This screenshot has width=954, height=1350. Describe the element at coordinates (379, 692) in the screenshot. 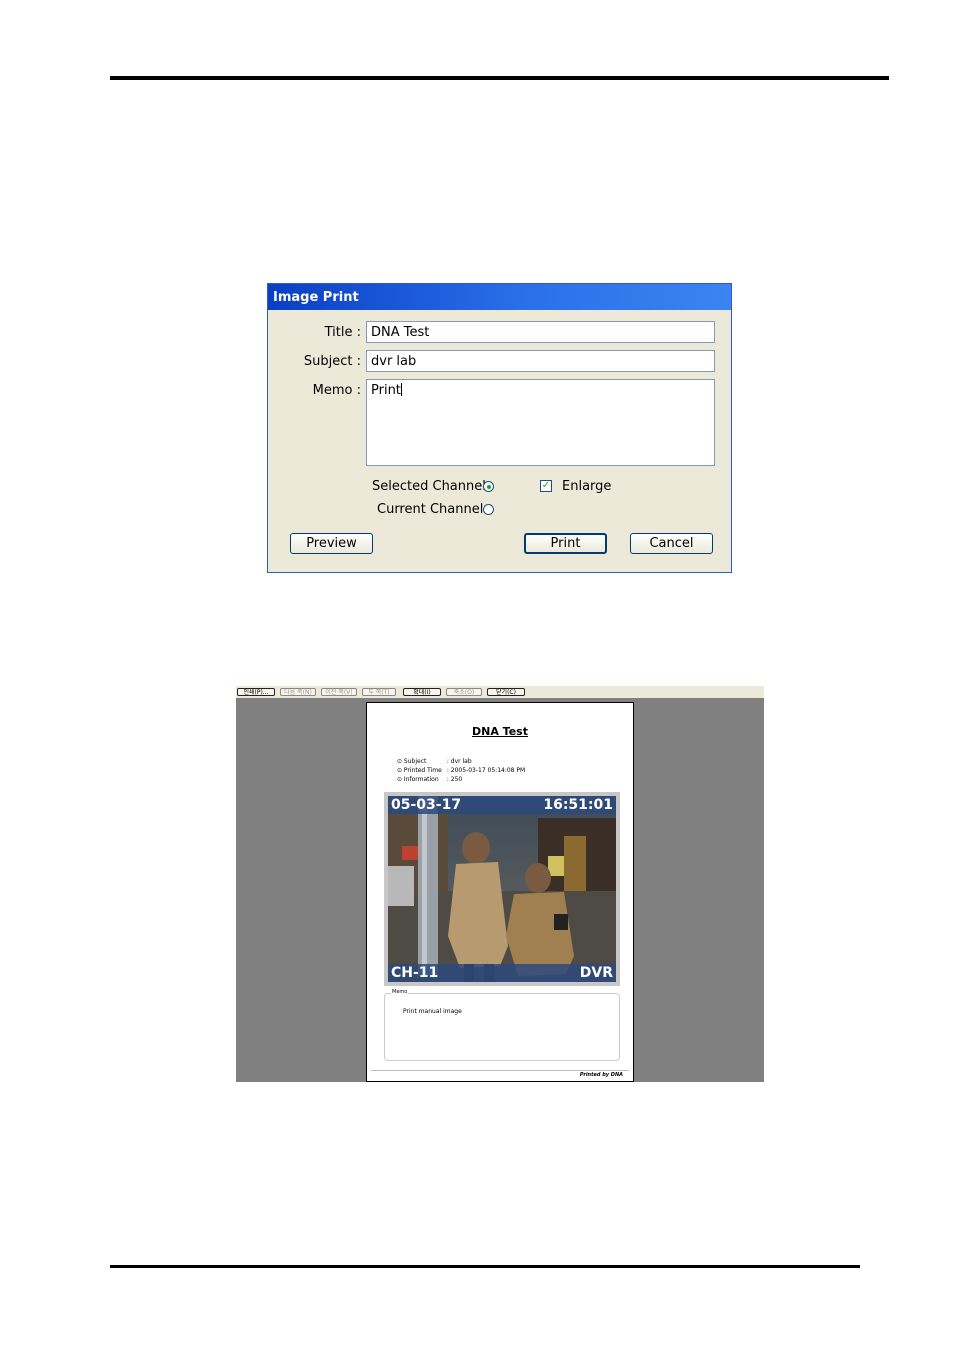

I see `two-page-toolbar-button: 두 쪽(T)` at that location.